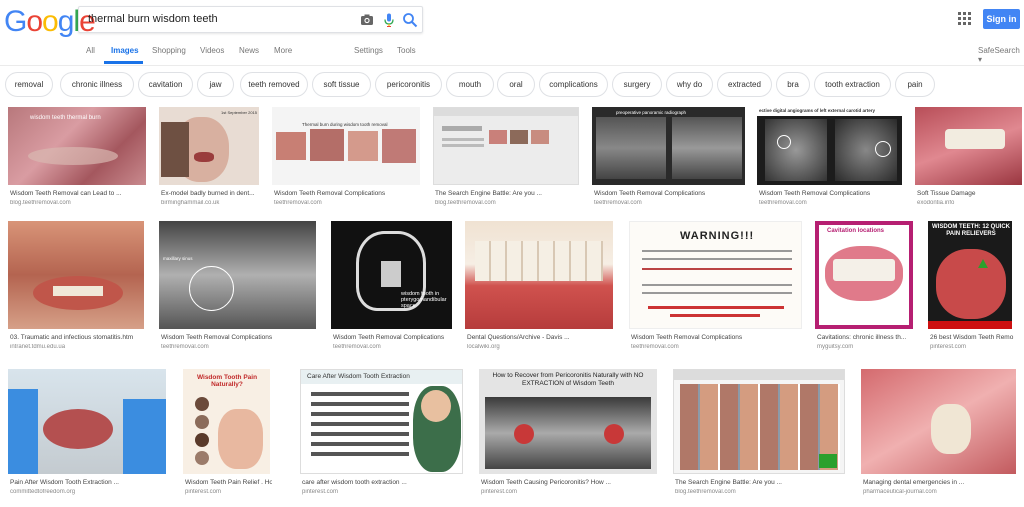 The image size is (1024, 507). What do you see at coordinates (125, 50) in the screenshot?
I see `tab-images: Images` at bounding box center [125, 50].